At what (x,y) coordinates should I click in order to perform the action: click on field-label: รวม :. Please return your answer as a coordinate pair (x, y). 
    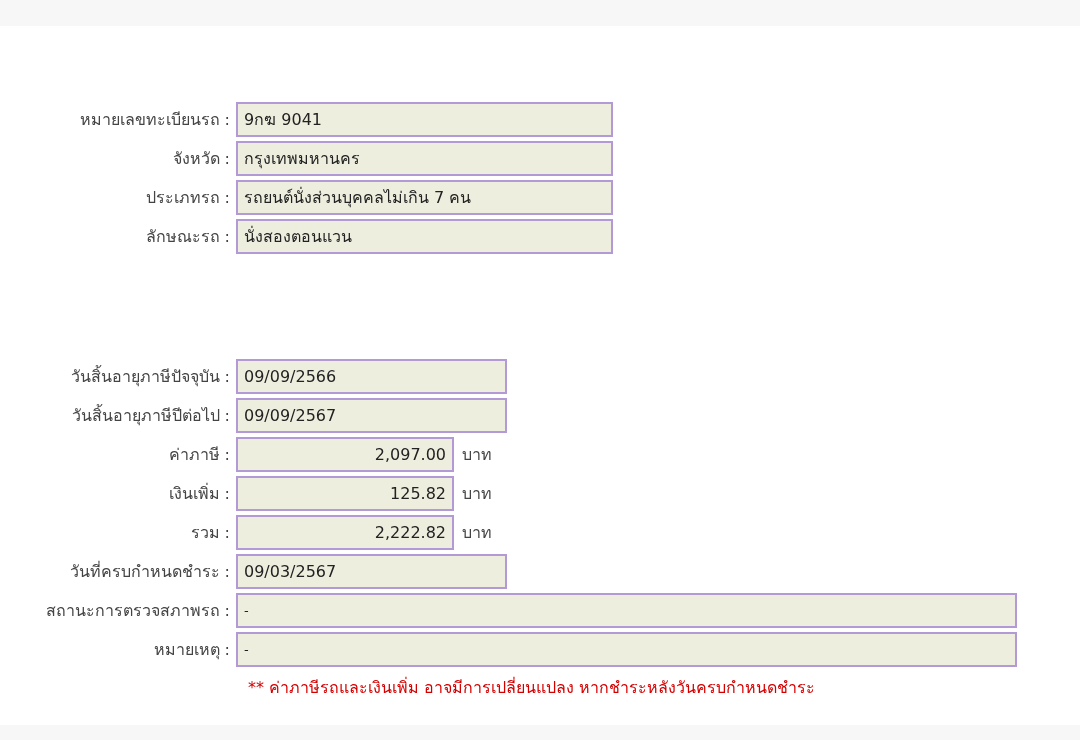
    Looking at the image, I should click on (210, 533).